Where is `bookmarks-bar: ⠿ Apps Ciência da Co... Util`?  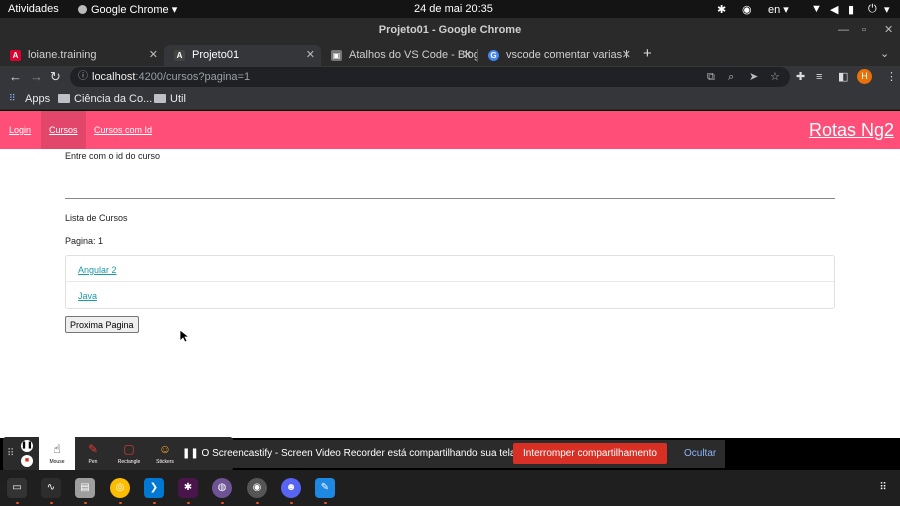
bookmarks-bar: ⠿ Apps Ciência da Co... Util is located at coordinates (450, 99).